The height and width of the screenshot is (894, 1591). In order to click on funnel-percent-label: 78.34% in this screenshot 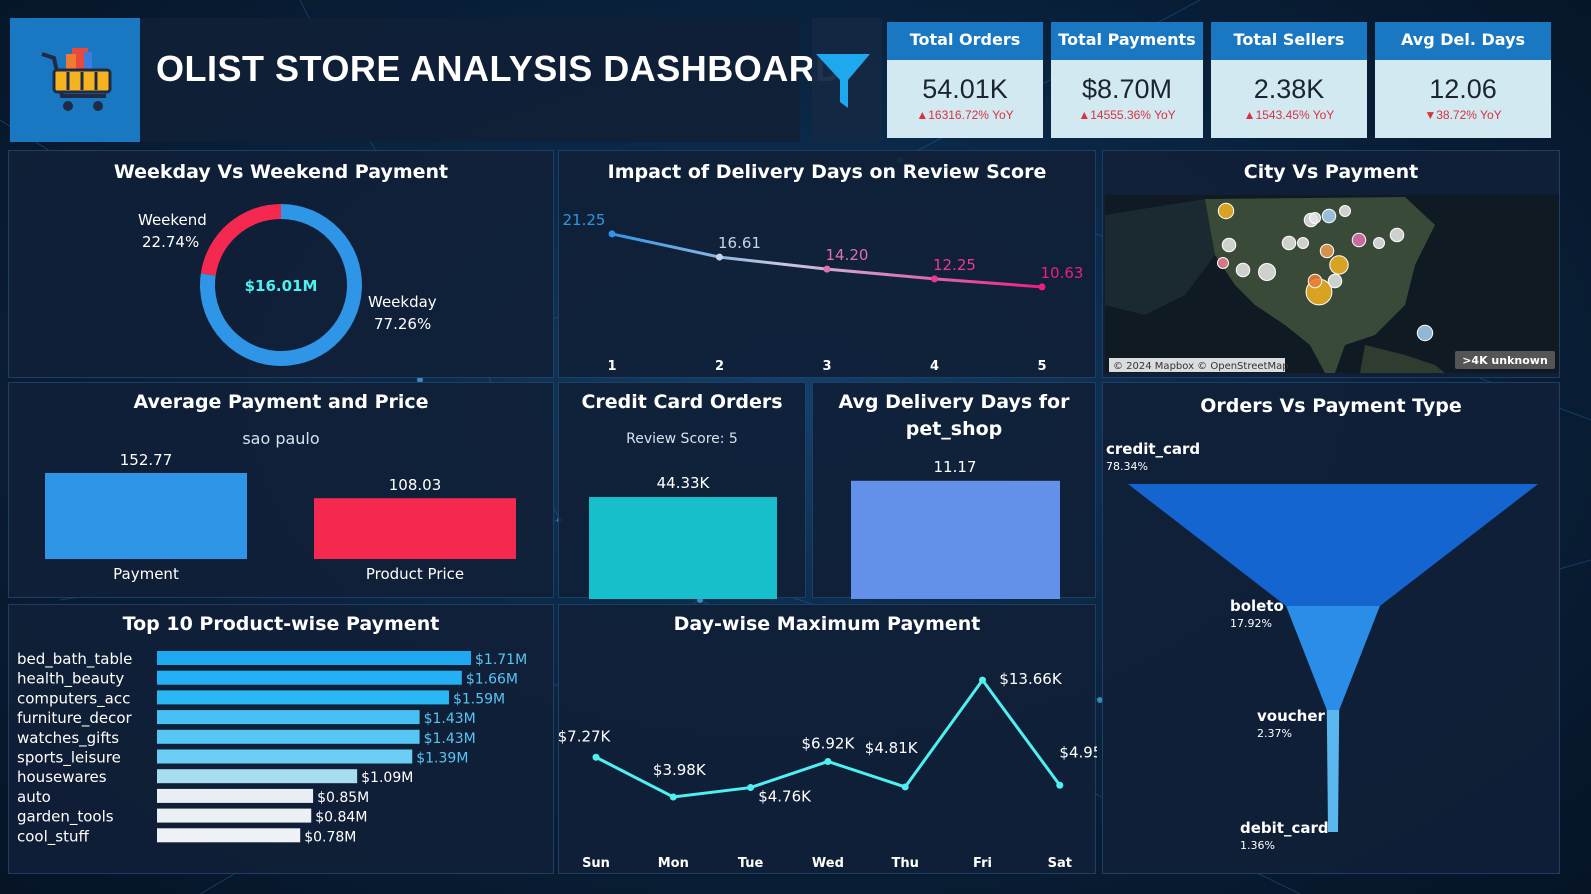, I will do `click(1127, 466)`.